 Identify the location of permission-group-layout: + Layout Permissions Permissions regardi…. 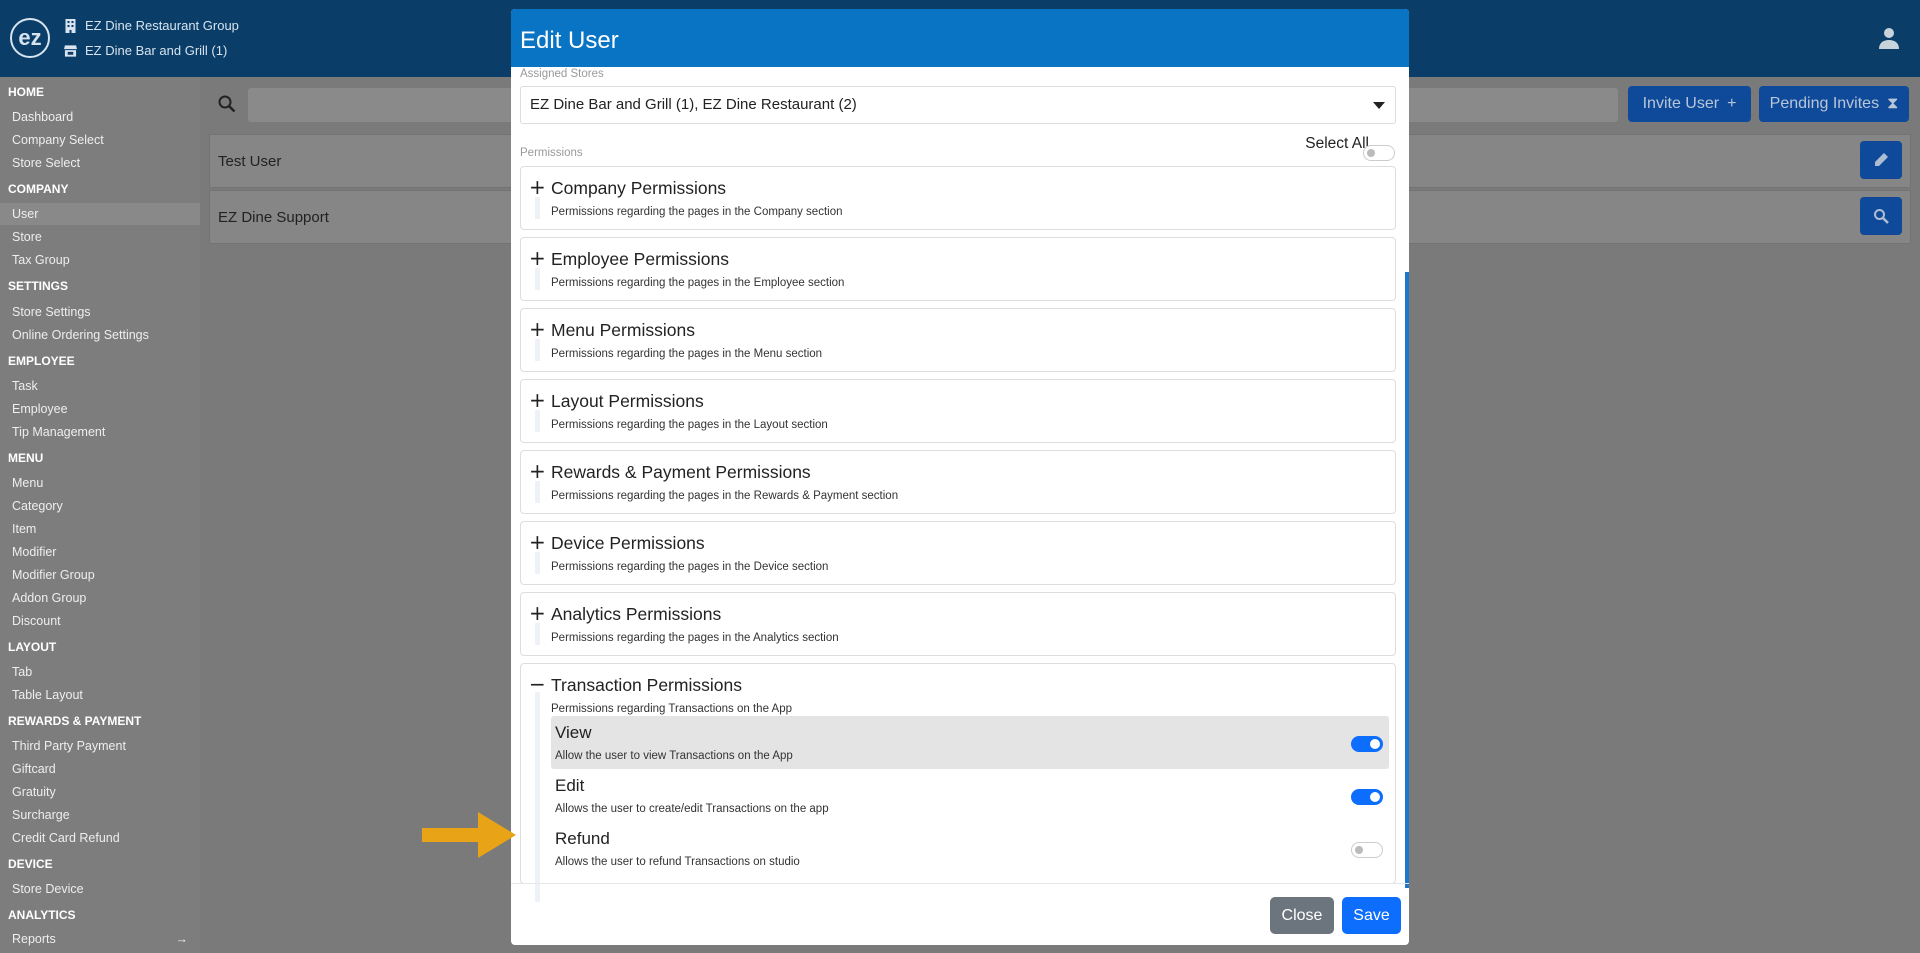
(958, 411).